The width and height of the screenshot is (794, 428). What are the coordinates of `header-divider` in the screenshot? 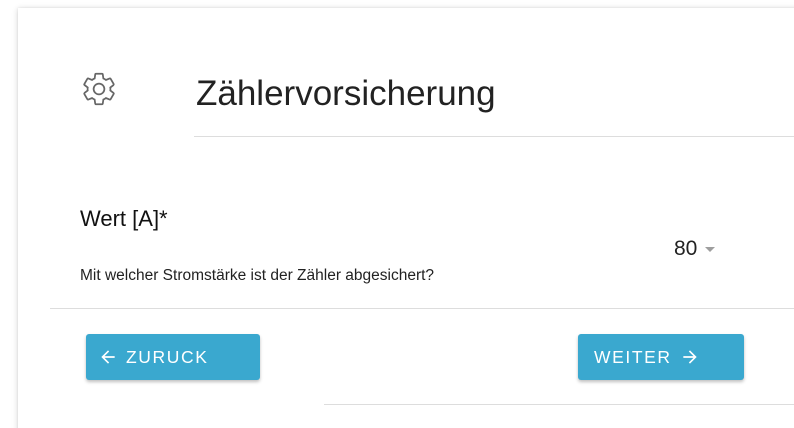 It's located at (494, 136).